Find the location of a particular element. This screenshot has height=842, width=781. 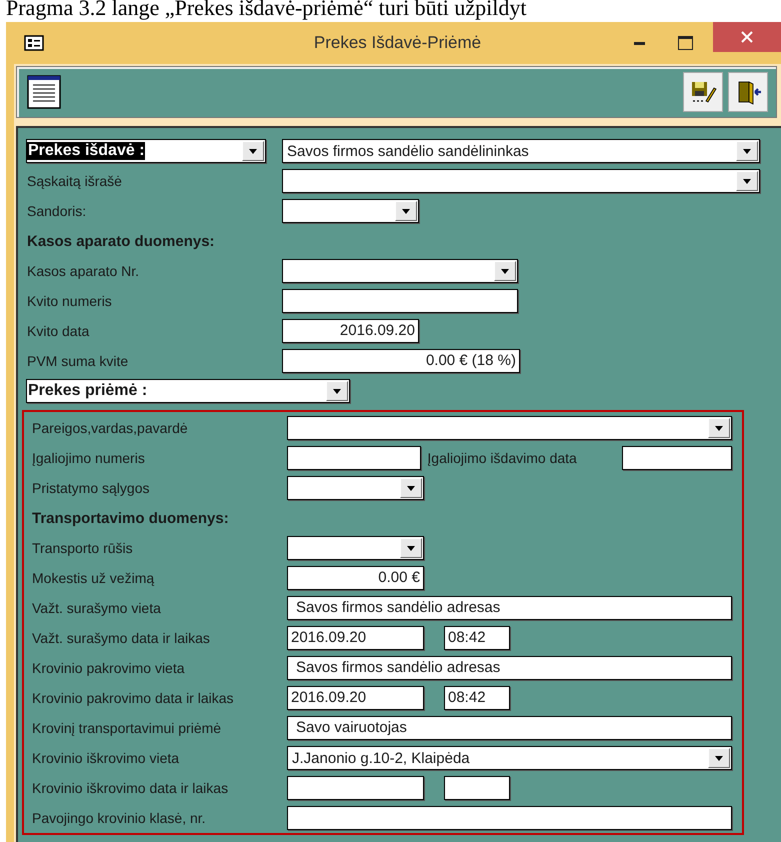

field-label: Įgaliojimo numeris is located at coordinates (88, 458).